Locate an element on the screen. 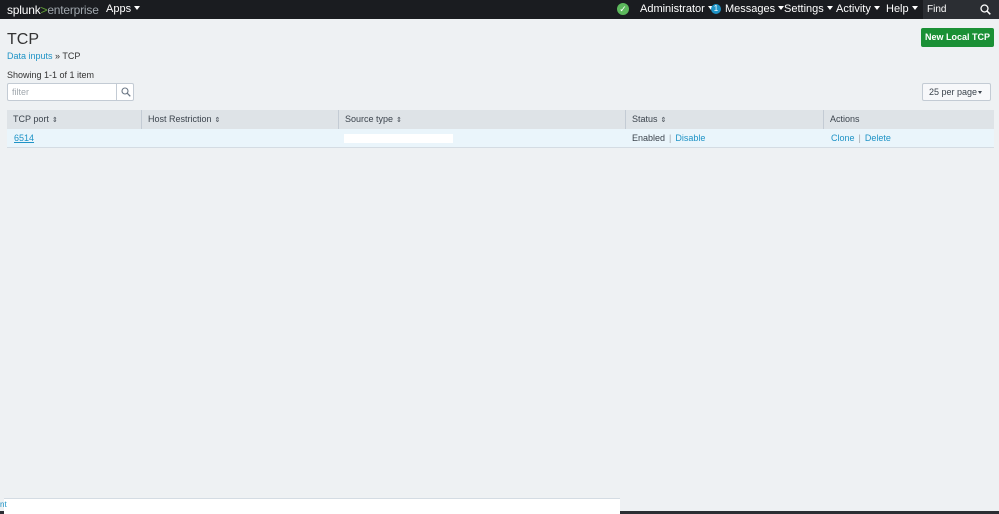  cell-status: Enabled | Disable is located at coordinates (668, 138).